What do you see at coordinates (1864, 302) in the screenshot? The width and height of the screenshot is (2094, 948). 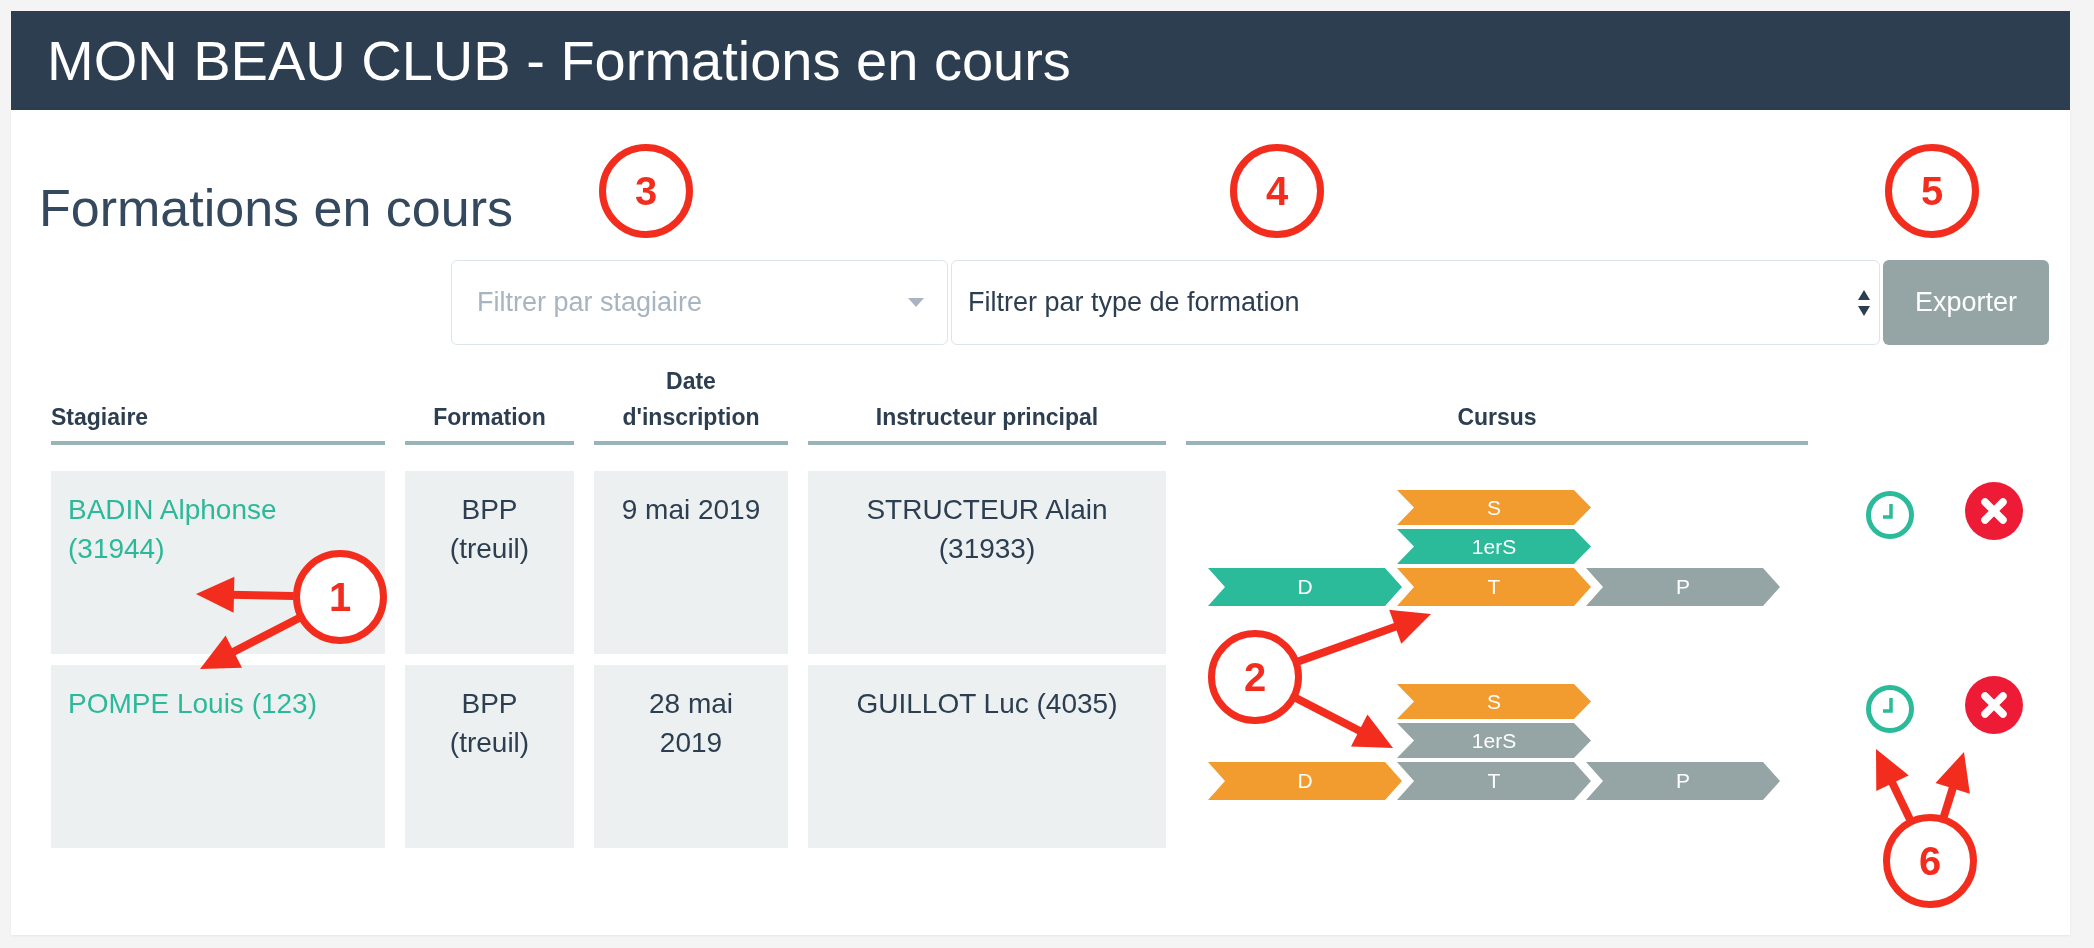 I see `up-down-arrows-icon` at bounding box center [1864, 302].